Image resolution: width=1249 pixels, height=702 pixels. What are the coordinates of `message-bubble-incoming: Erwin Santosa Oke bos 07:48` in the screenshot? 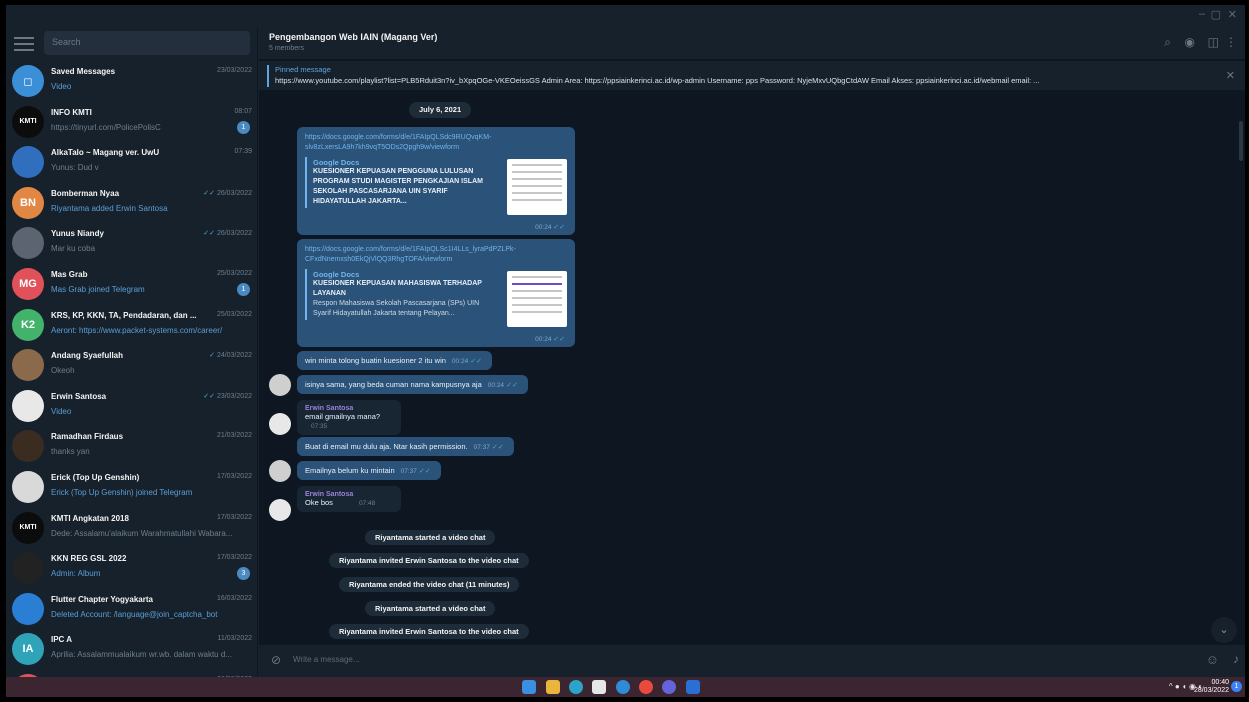 It's located at (349, 499).